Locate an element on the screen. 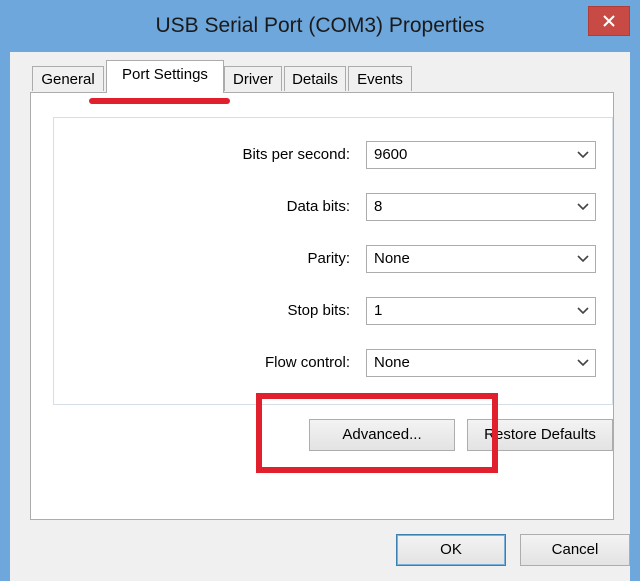  close-button is located at coordinates (609, 21).